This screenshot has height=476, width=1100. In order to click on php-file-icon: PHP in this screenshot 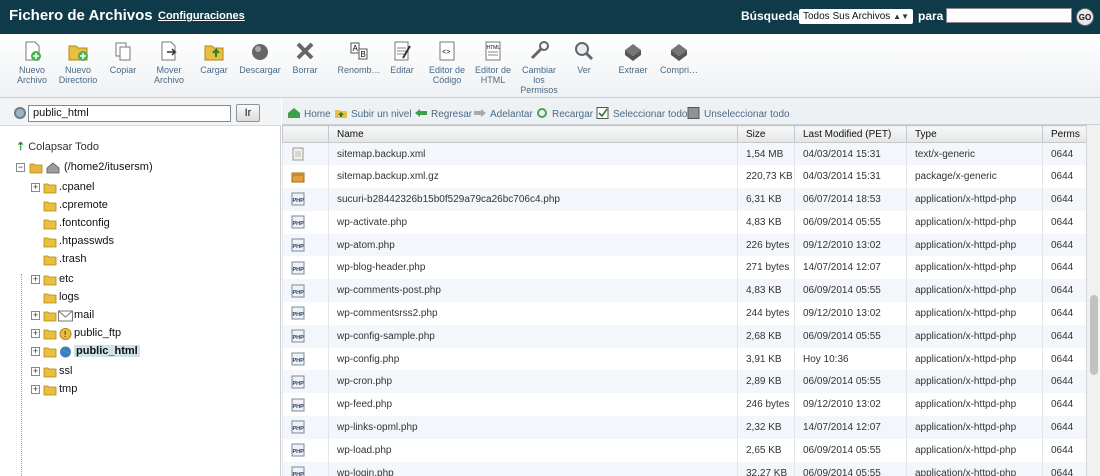, I will do `click(298, 313)`.